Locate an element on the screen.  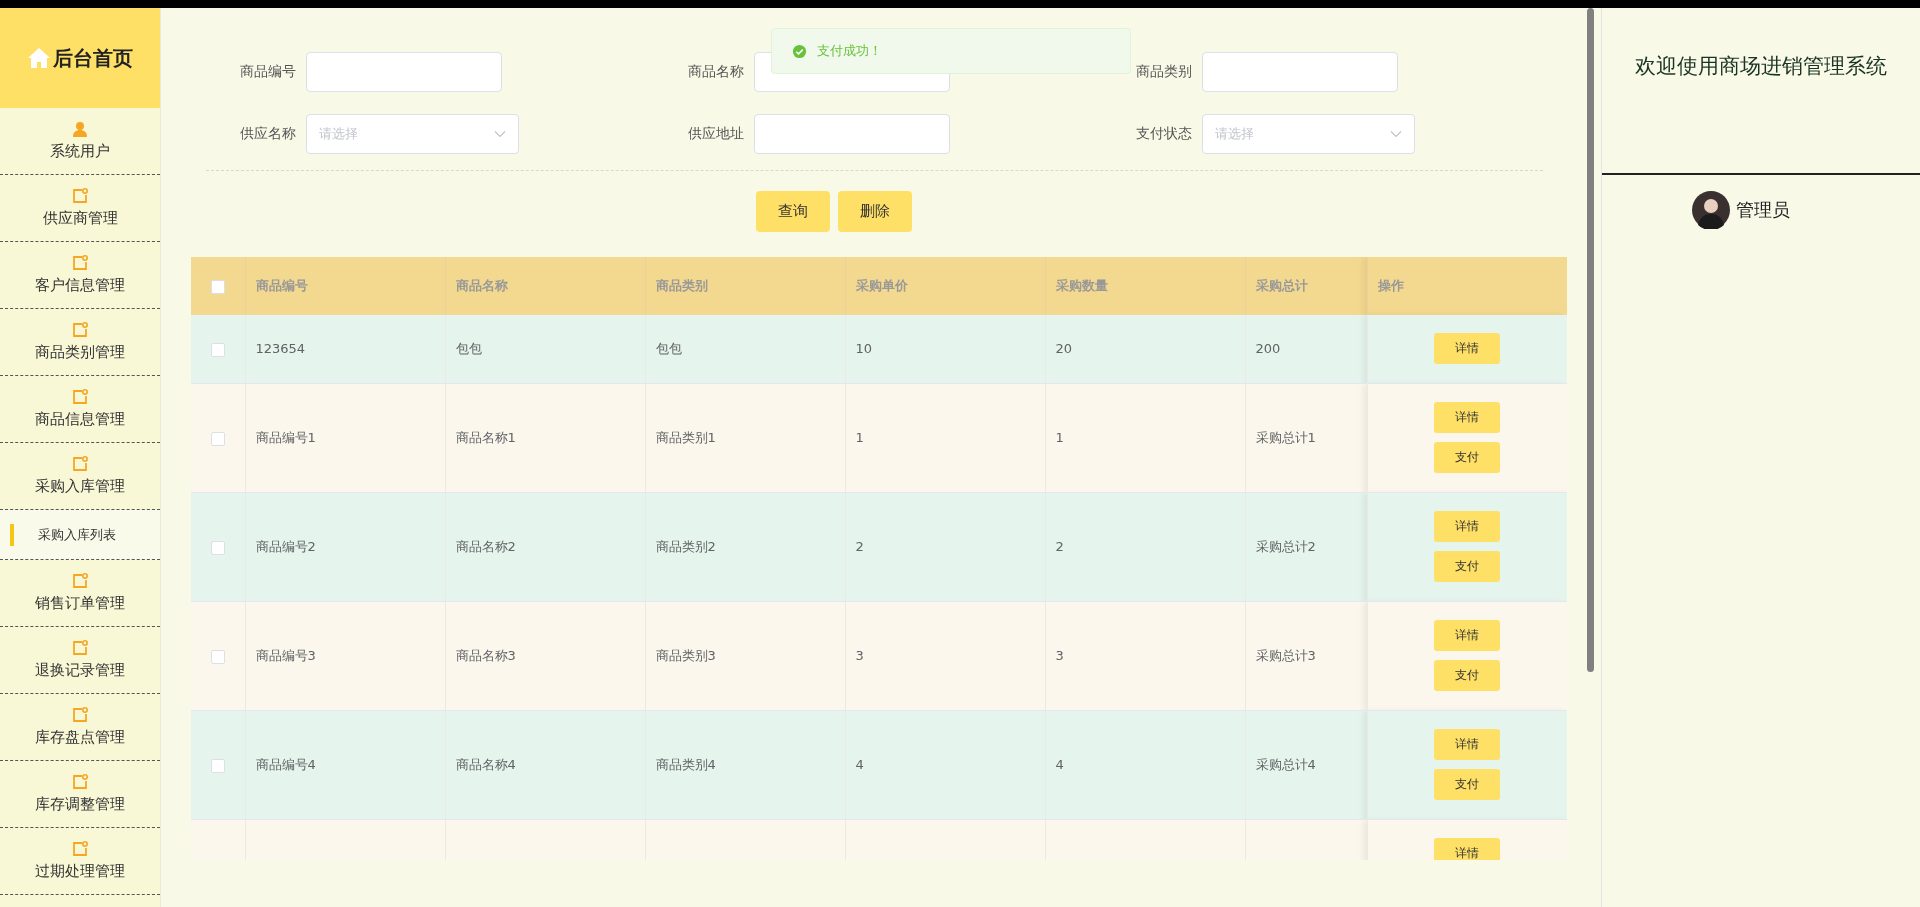
field-label: 商品名称 is located at coordinates (715, 72).